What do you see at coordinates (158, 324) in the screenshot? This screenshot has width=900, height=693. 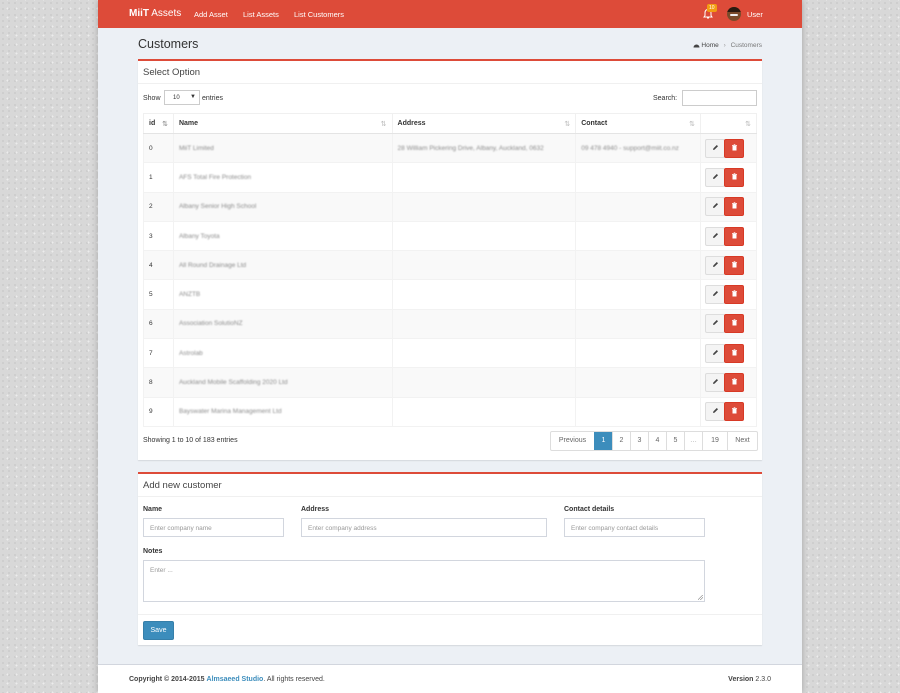 I see `cell-id: 6` at bounding box center [158, 324].